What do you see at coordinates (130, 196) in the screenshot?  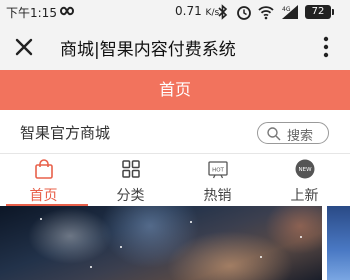 I see `tab-category-label: 分类` at bounding box center [130, 196].